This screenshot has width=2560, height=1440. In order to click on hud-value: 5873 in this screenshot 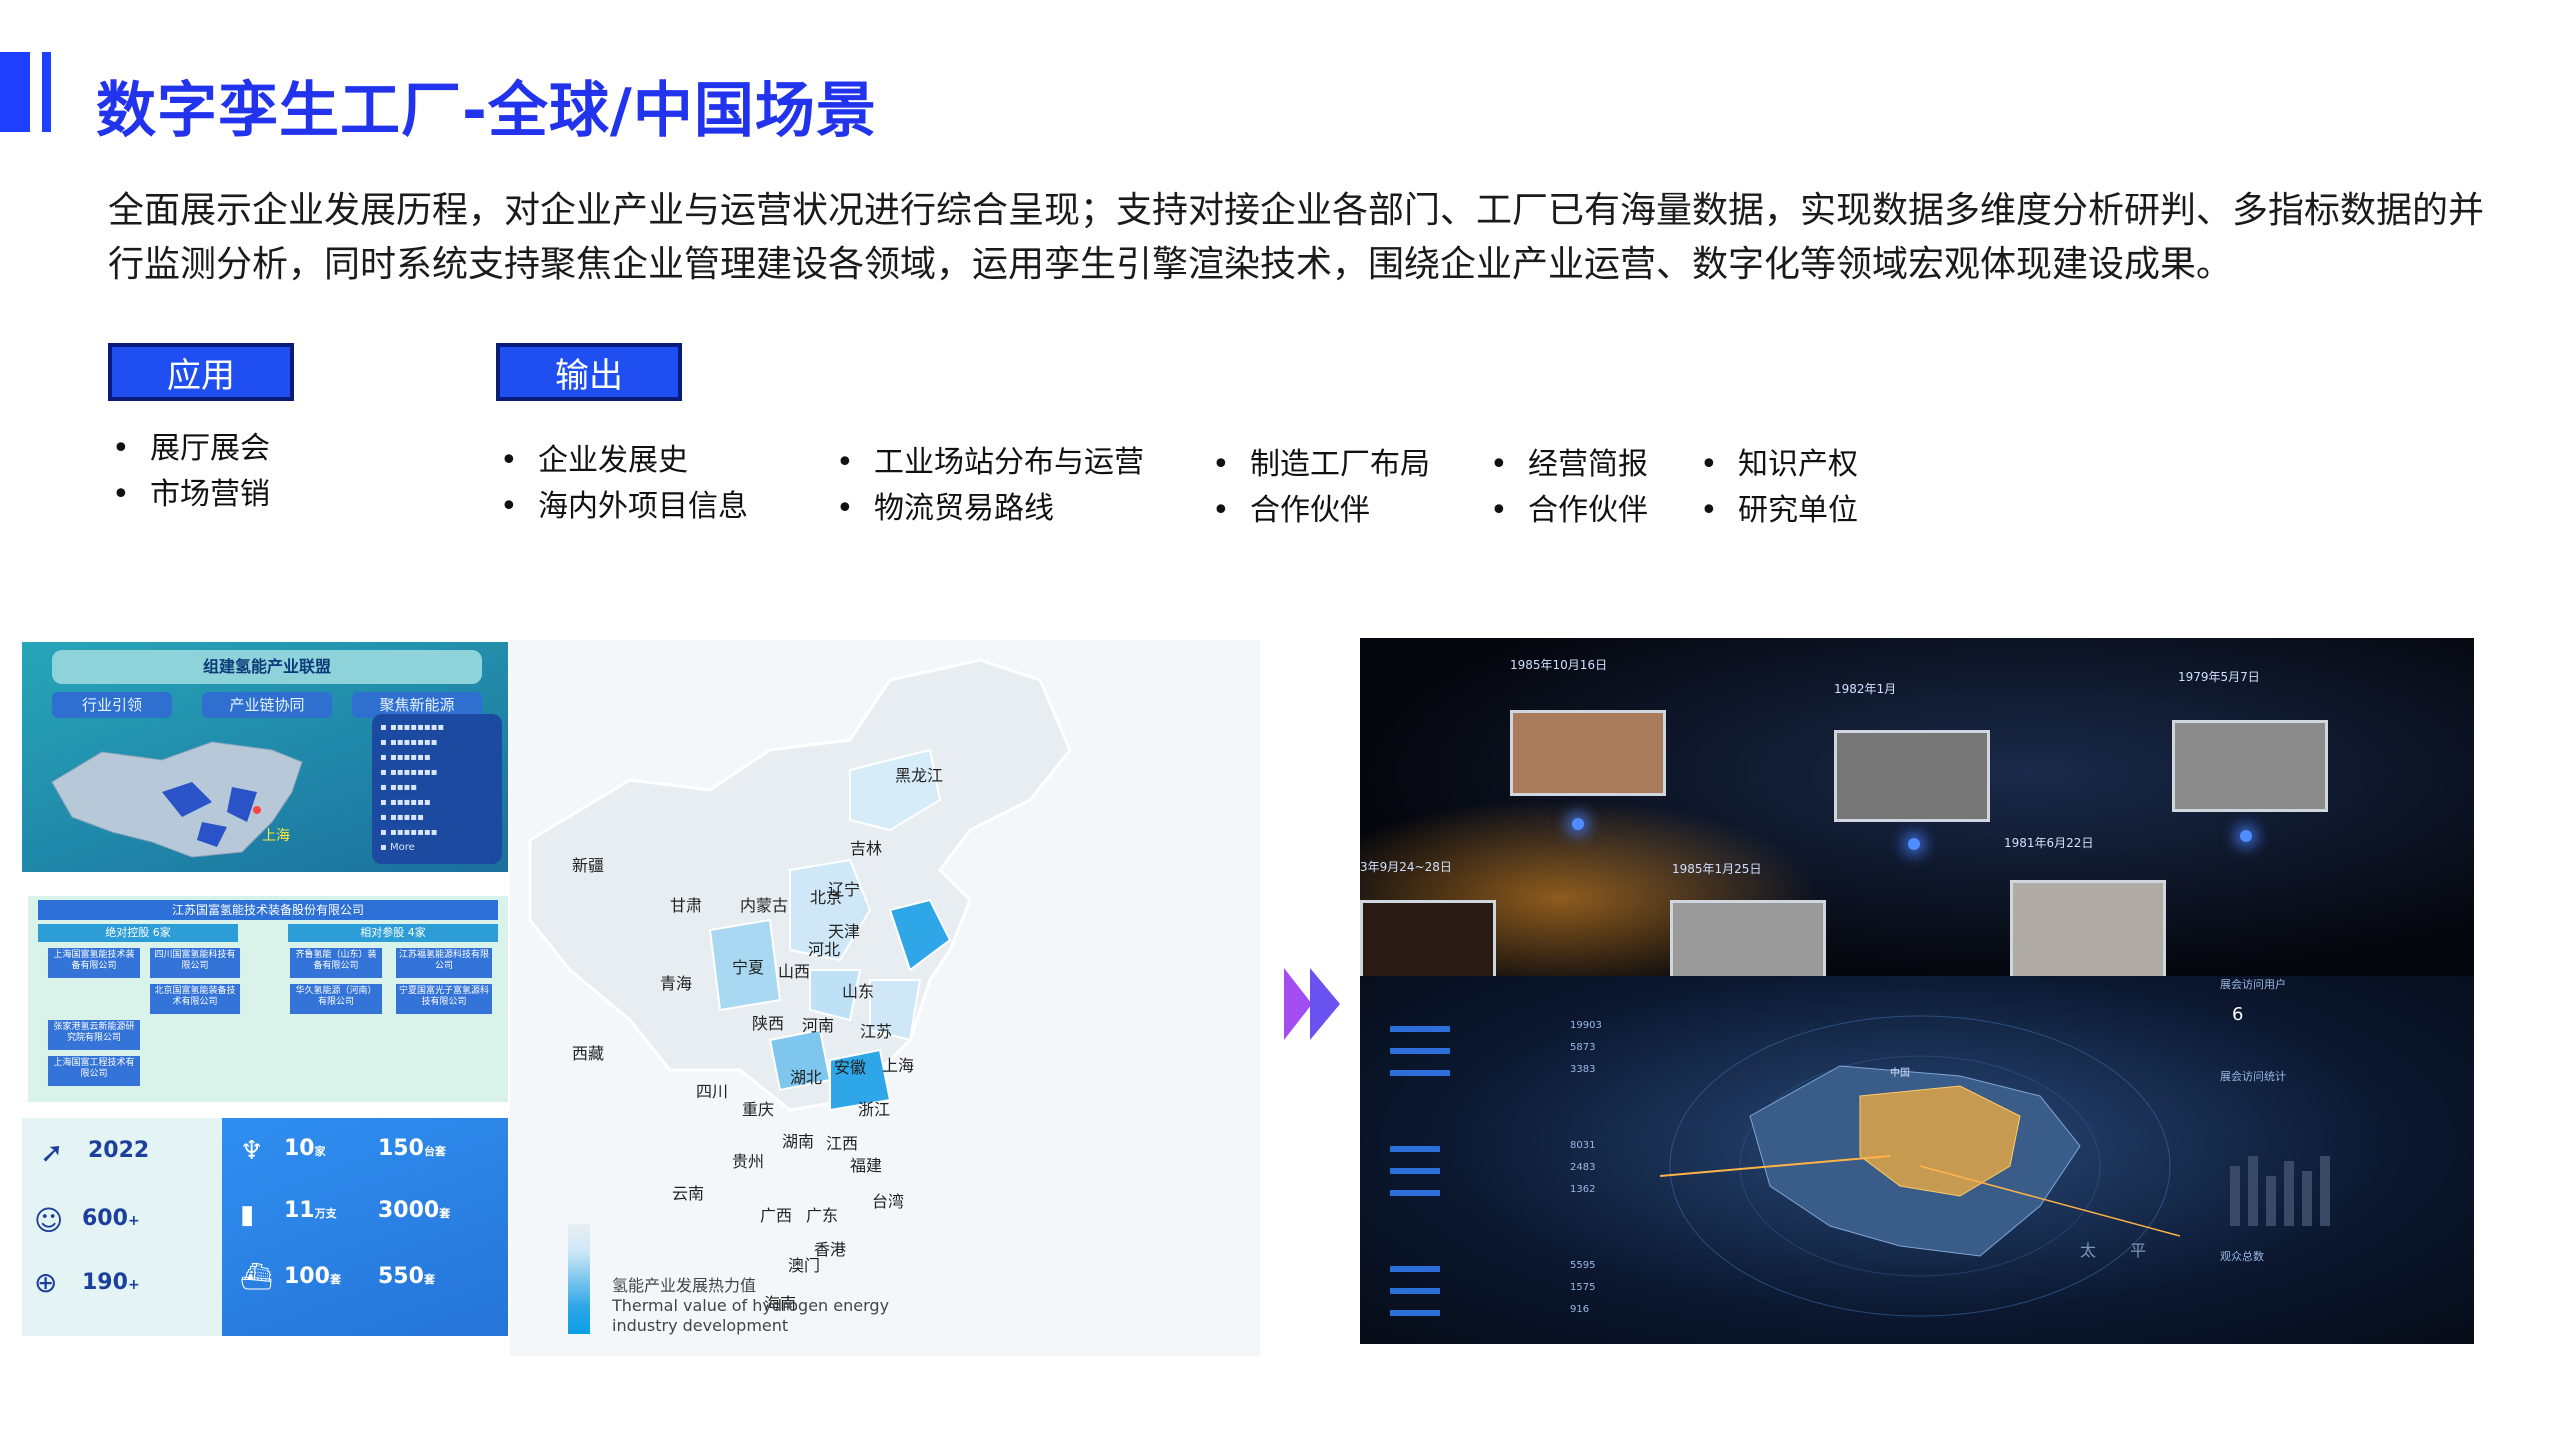, I will do `click(1583, 1047)`.